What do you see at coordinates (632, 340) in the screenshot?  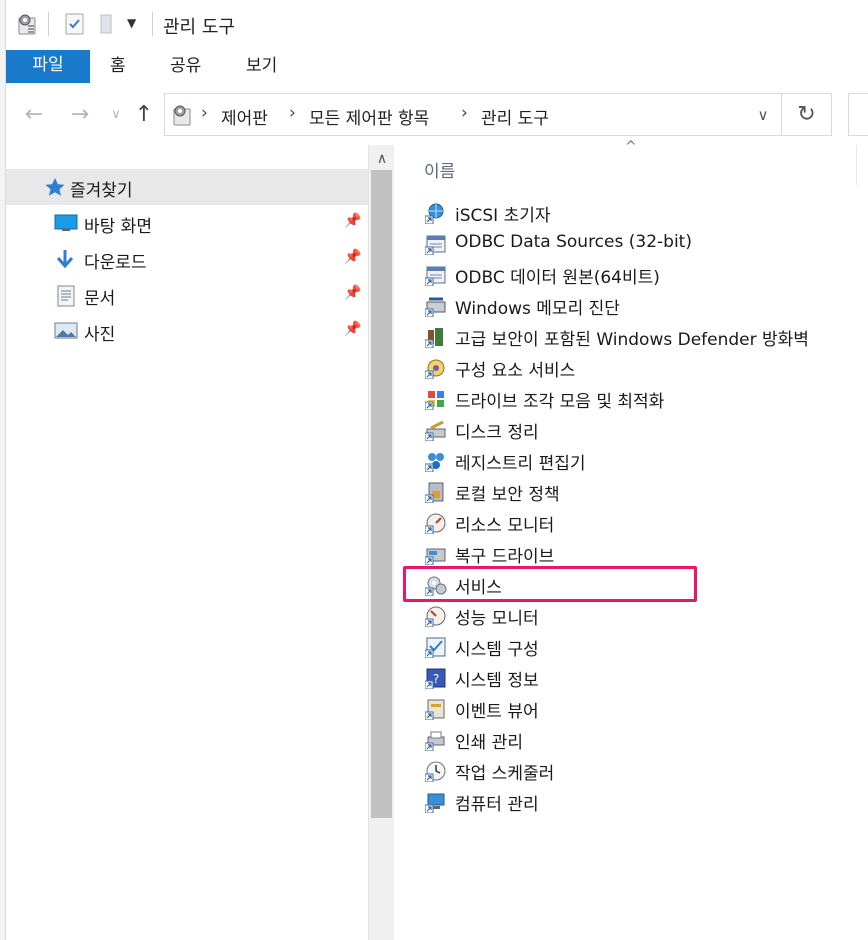 I see `file-list-item-label: 고급 보안이 포함된 Windows Defender 방화벽` at bounding box center [632, 340].